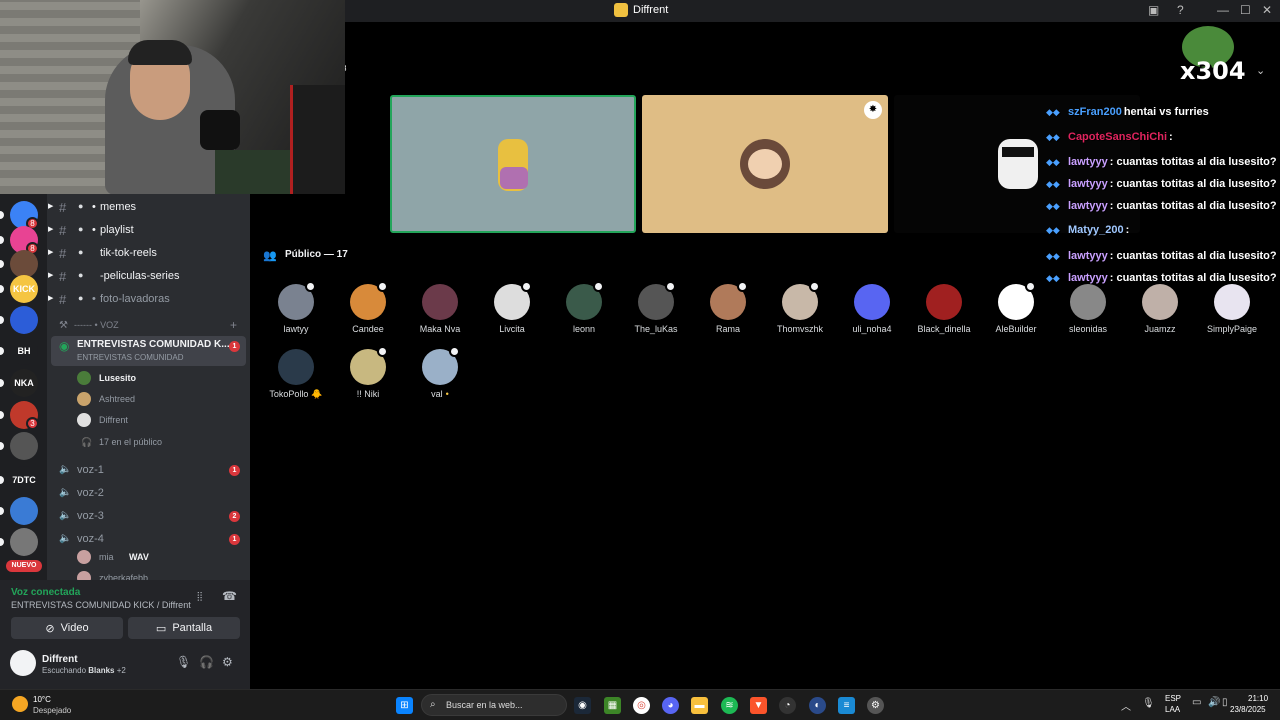  What do you see at coordinates (24, 383) in the screenshot?
I see `server-icon: NKA` at bounding box center [24, 383].